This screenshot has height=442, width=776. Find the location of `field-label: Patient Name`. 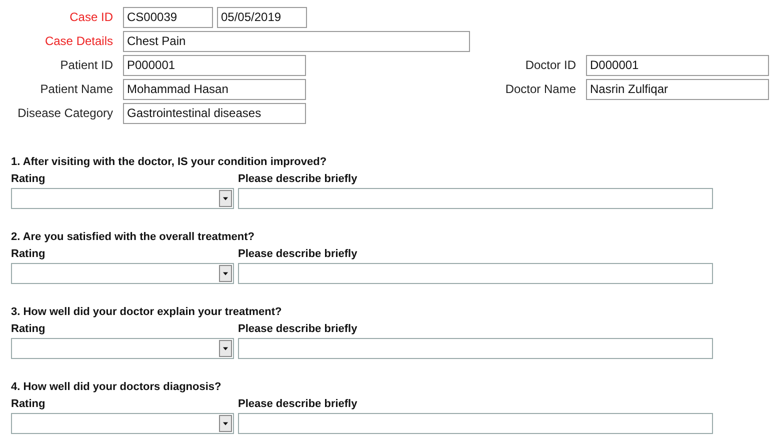

field-label: Patient Name is located at coordinates (76, 89).